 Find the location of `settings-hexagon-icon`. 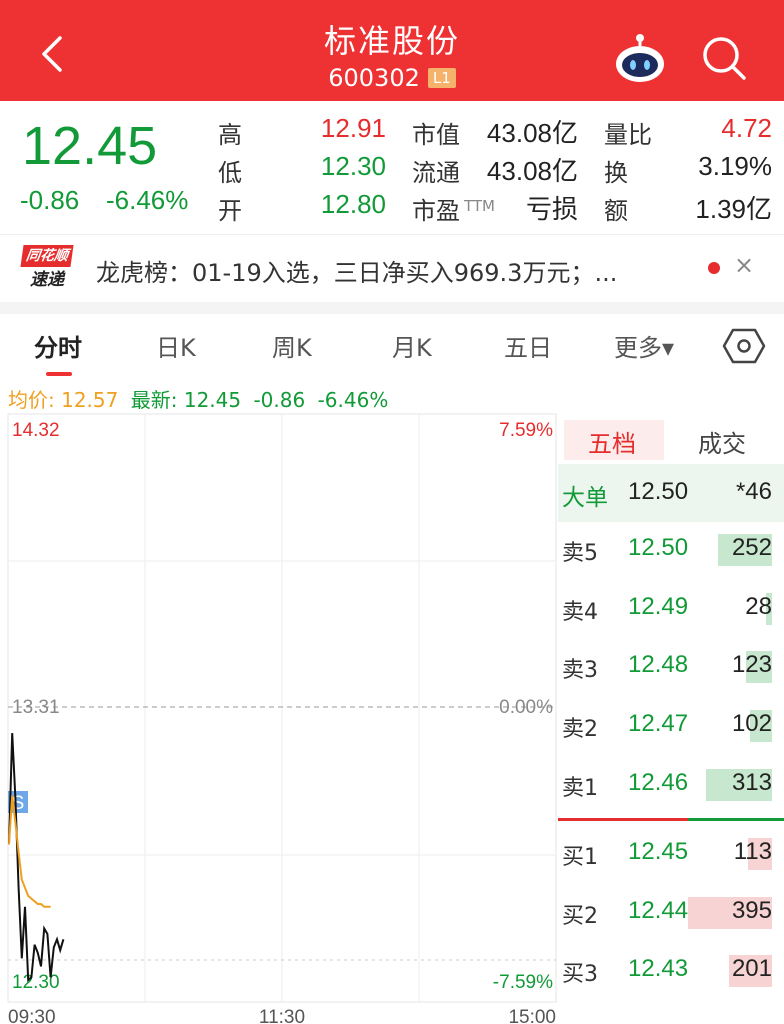

settings-hexagon-icon is located at coordinates (744, 346).